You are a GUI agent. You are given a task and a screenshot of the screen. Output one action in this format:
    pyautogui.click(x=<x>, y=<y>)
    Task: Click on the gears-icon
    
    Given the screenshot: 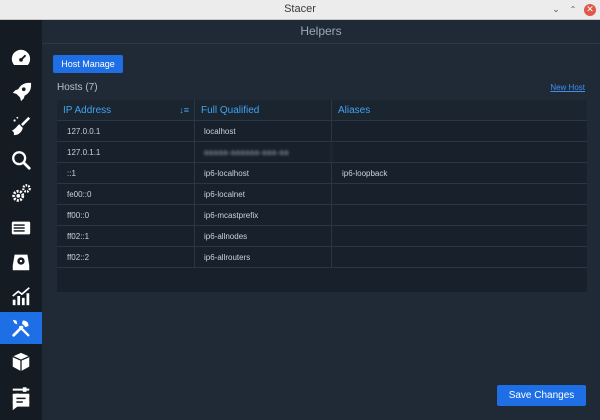 What is the action you would take?
    pyautogui.click(x=21, y=193)
    